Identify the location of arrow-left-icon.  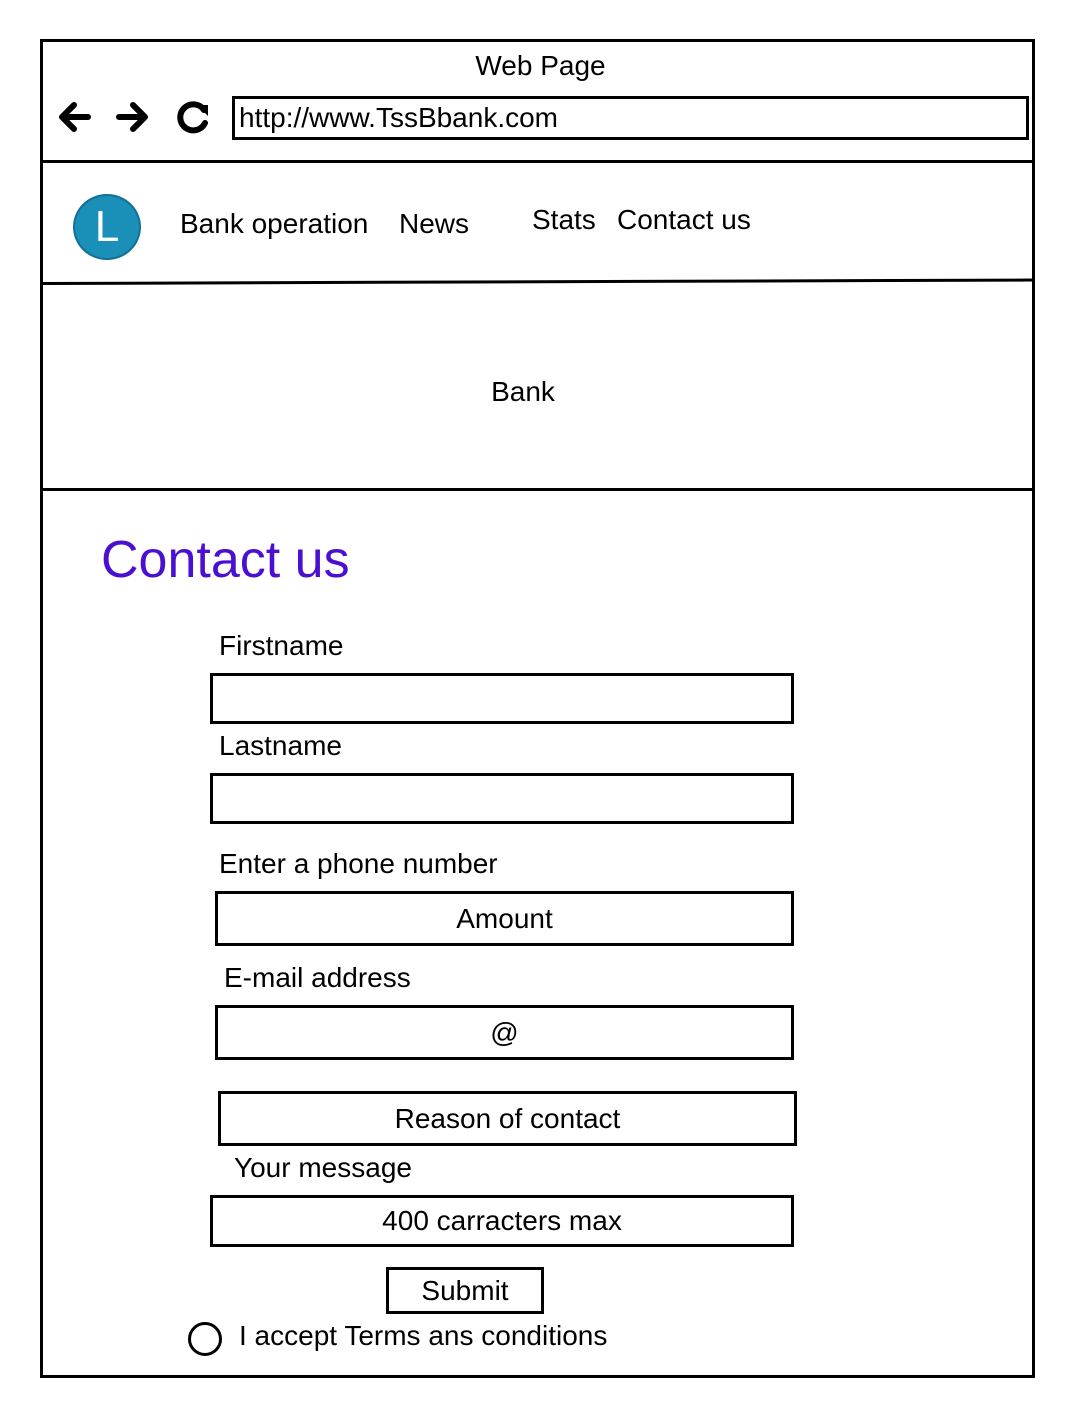
(74, 117).